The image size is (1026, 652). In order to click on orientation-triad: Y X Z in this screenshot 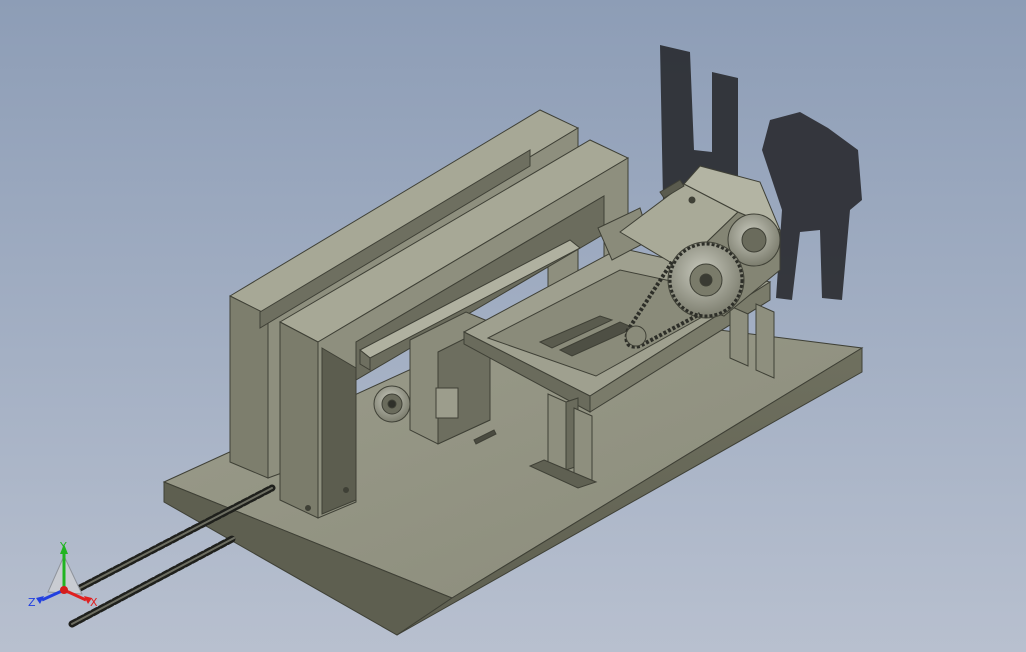, I will do `click(66, 578)`.